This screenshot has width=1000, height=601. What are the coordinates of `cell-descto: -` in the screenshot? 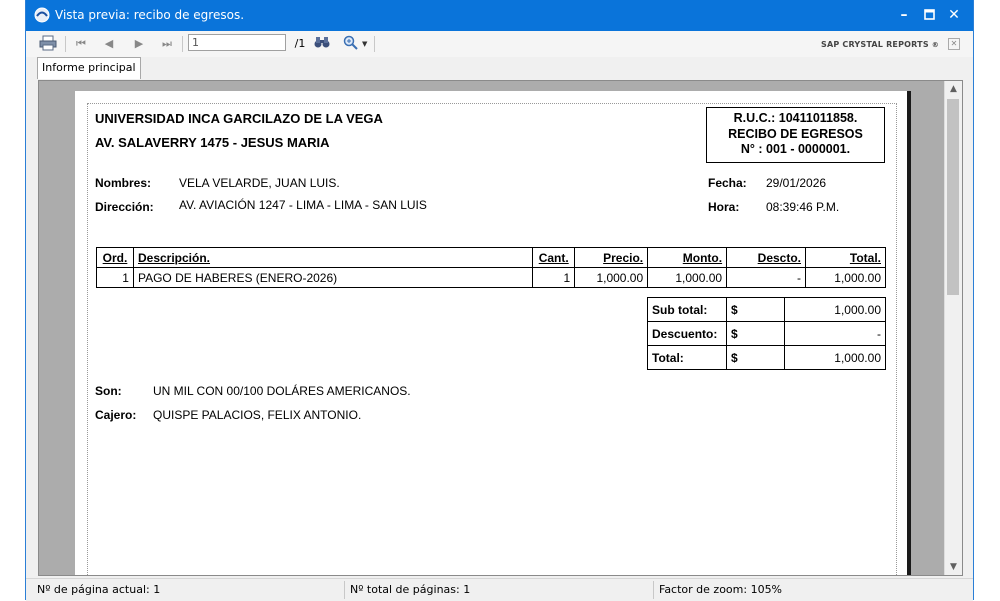 It's located at (766, 277).